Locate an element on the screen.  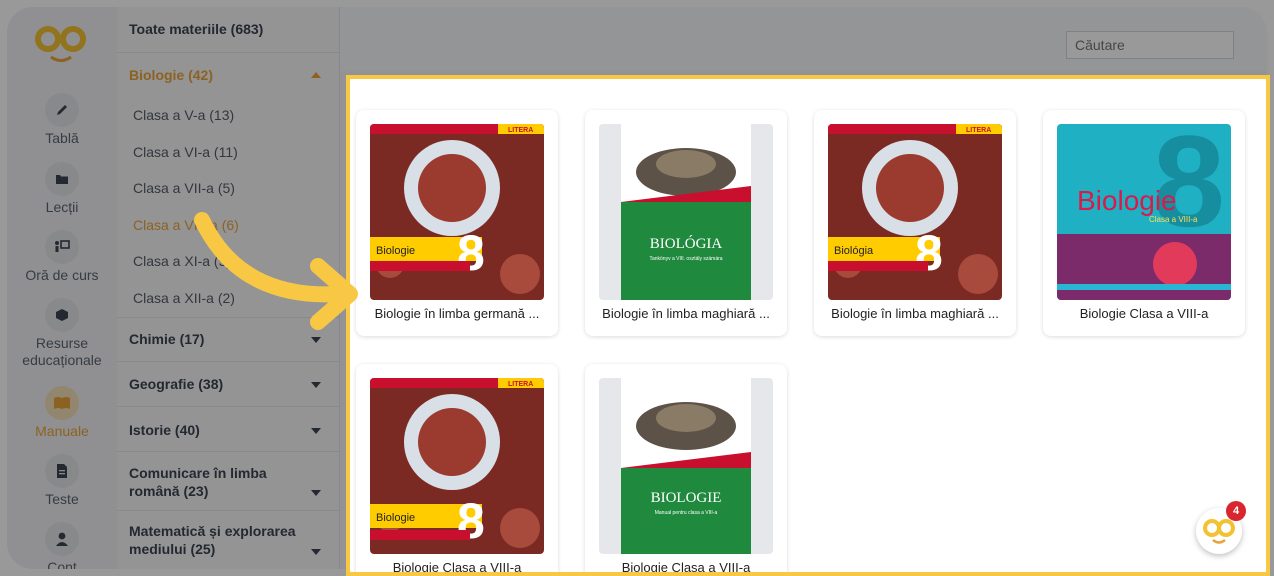
svg-text: BIOLÓGIA is located at coordinates (686, 243).